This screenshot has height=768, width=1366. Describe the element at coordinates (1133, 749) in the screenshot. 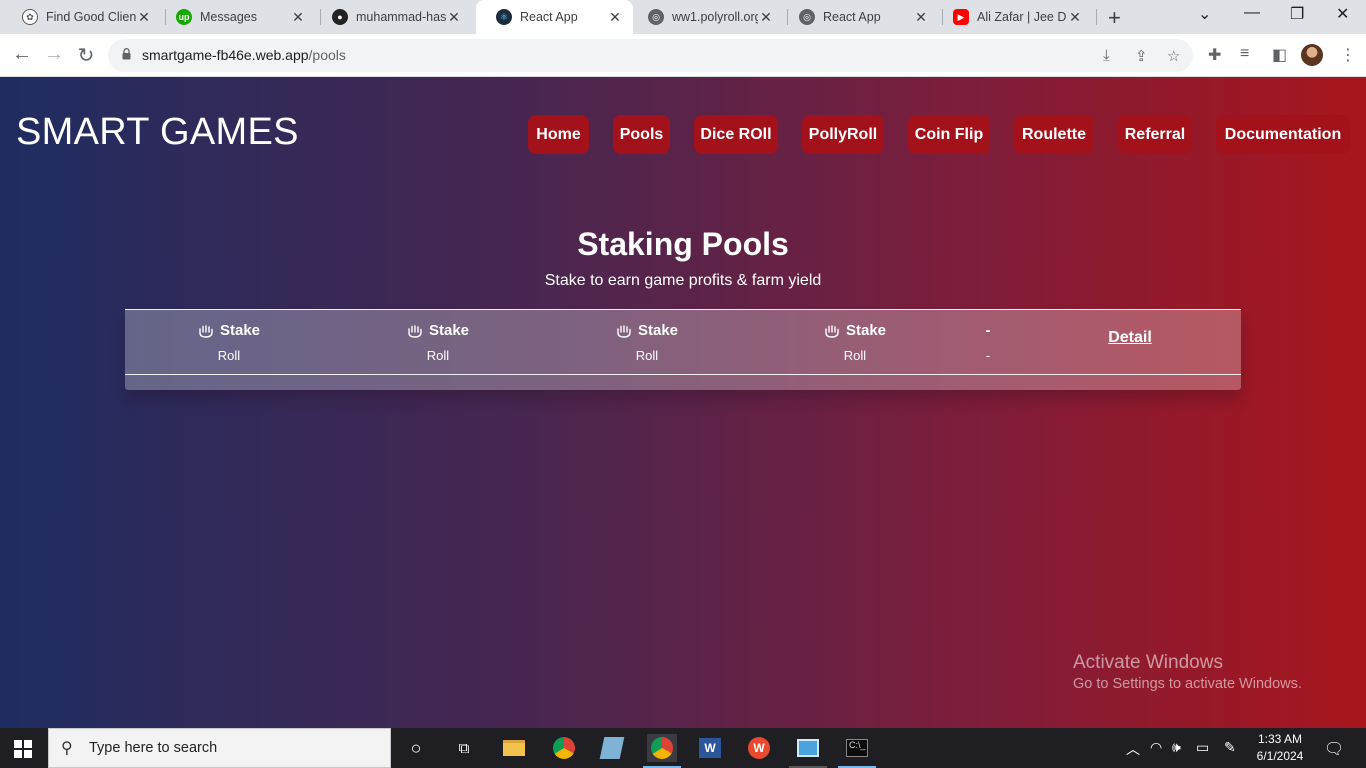

I see `chevron-up-icon: ︿` at that location.